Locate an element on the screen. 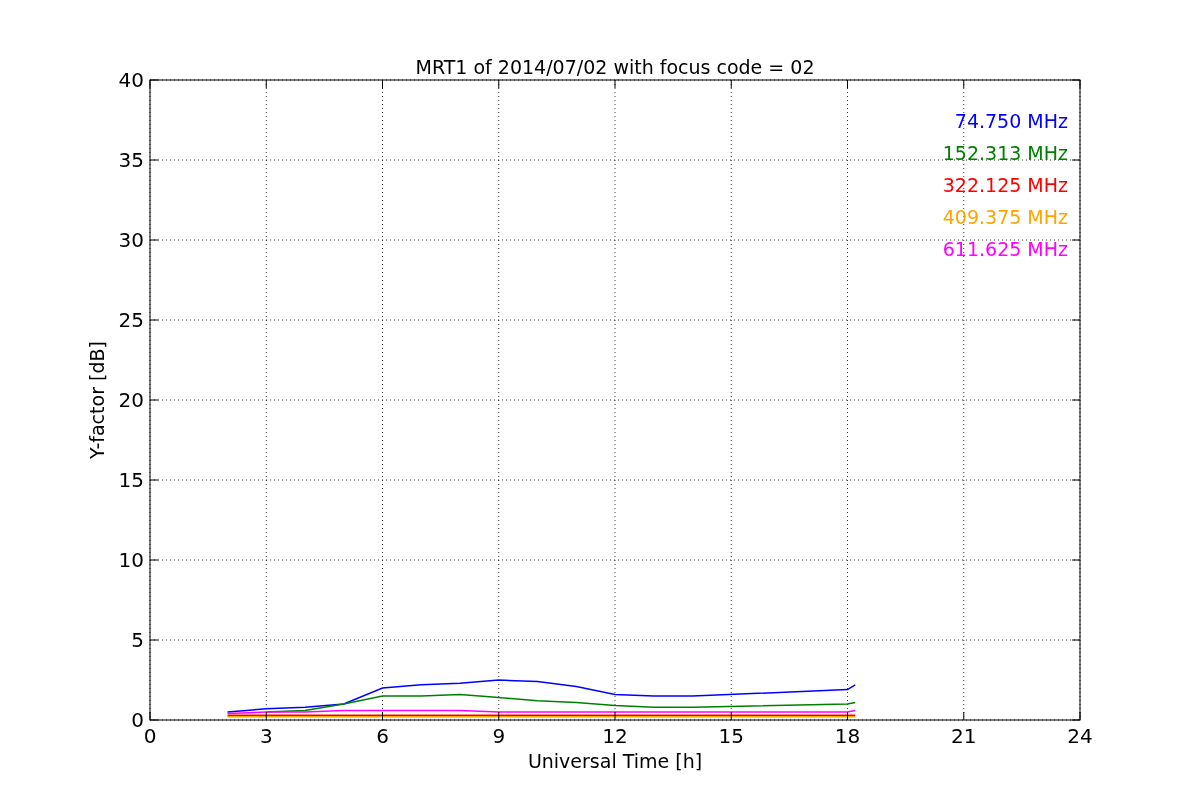 The height and width of the screenshot is (800, 1200). y-tick-label: 30 is located at coordinates (131, 240).